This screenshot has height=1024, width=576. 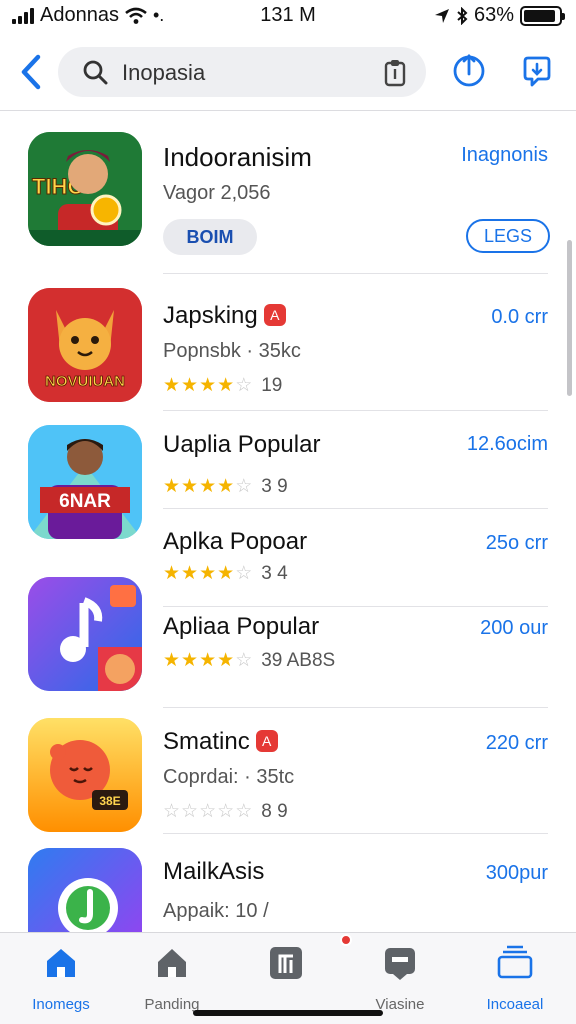 I want to click on status-bar: Adonnas •. 131 M 63%, so click(x=288, y=15).